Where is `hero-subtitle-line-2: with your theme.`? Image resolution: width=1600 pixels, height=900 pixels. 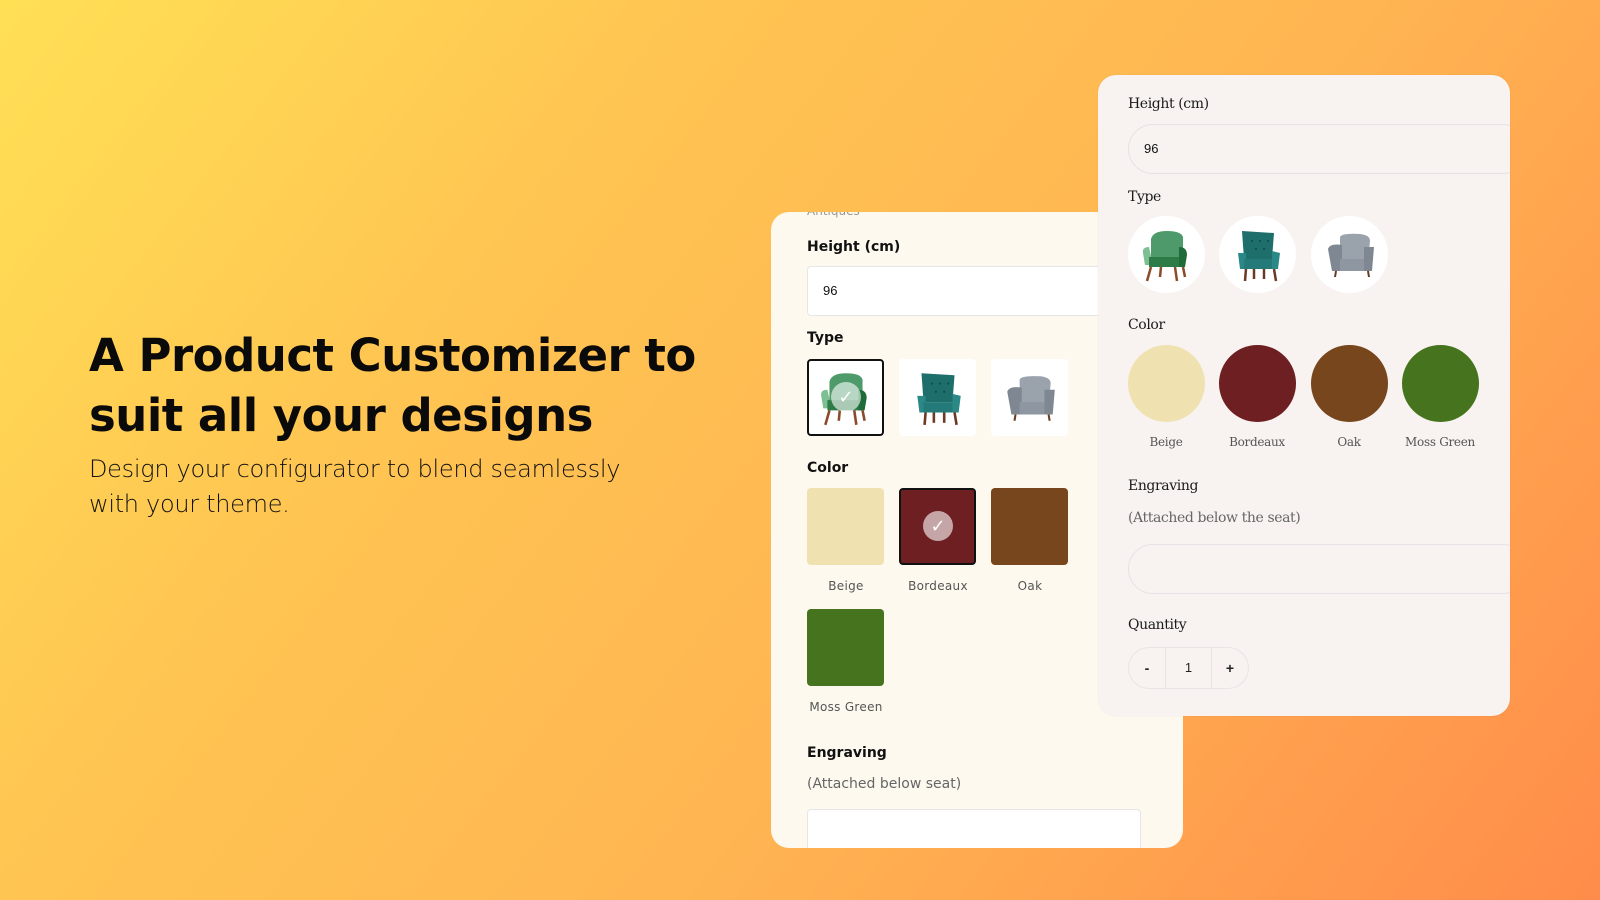 hero-subtitle-line-2: with your theme. is located at coordinates (189, 504).